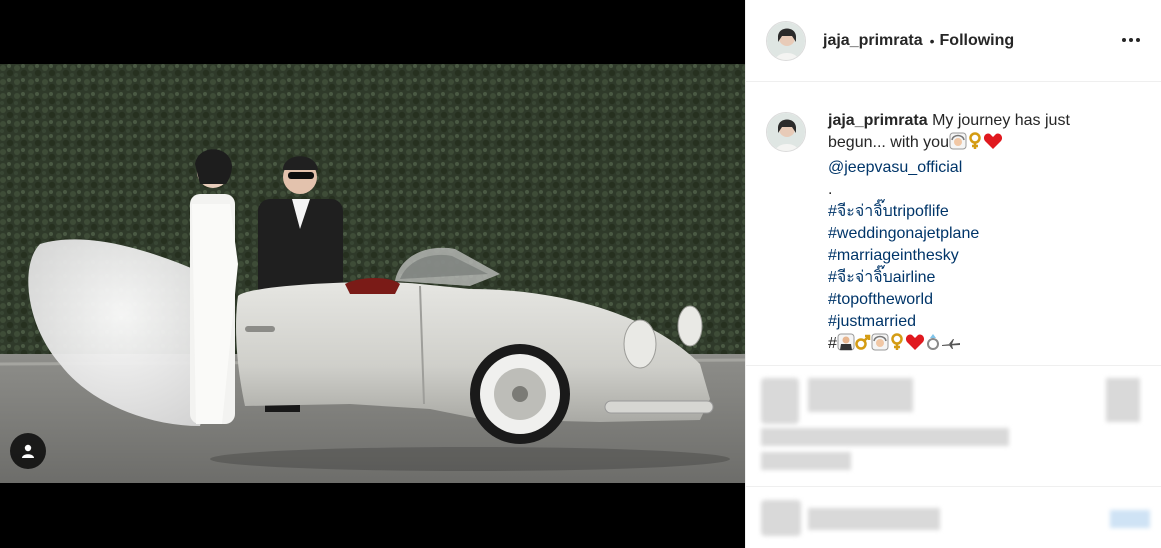 This screenshot has height=548, width=1161. What do you see at coordinates (1130, 519) in the screenshot?
I see `blurred-post-button` at bounding box center [1130, 519].